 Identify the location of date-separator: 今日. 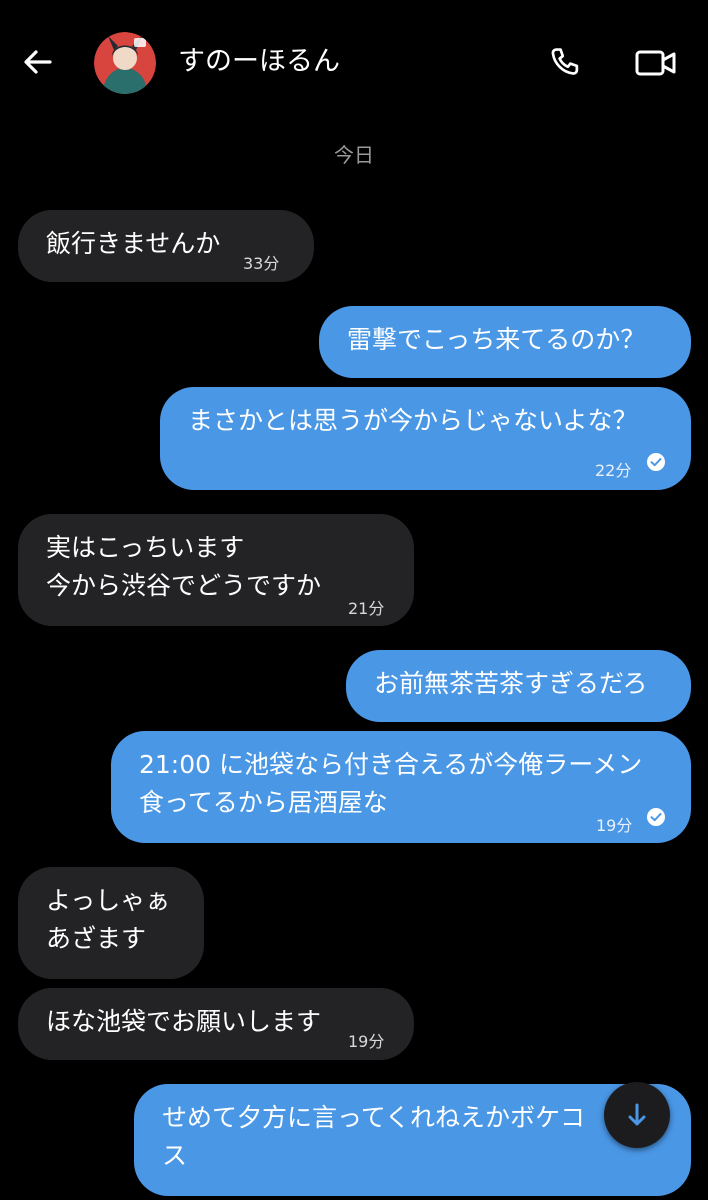
(354, 155).